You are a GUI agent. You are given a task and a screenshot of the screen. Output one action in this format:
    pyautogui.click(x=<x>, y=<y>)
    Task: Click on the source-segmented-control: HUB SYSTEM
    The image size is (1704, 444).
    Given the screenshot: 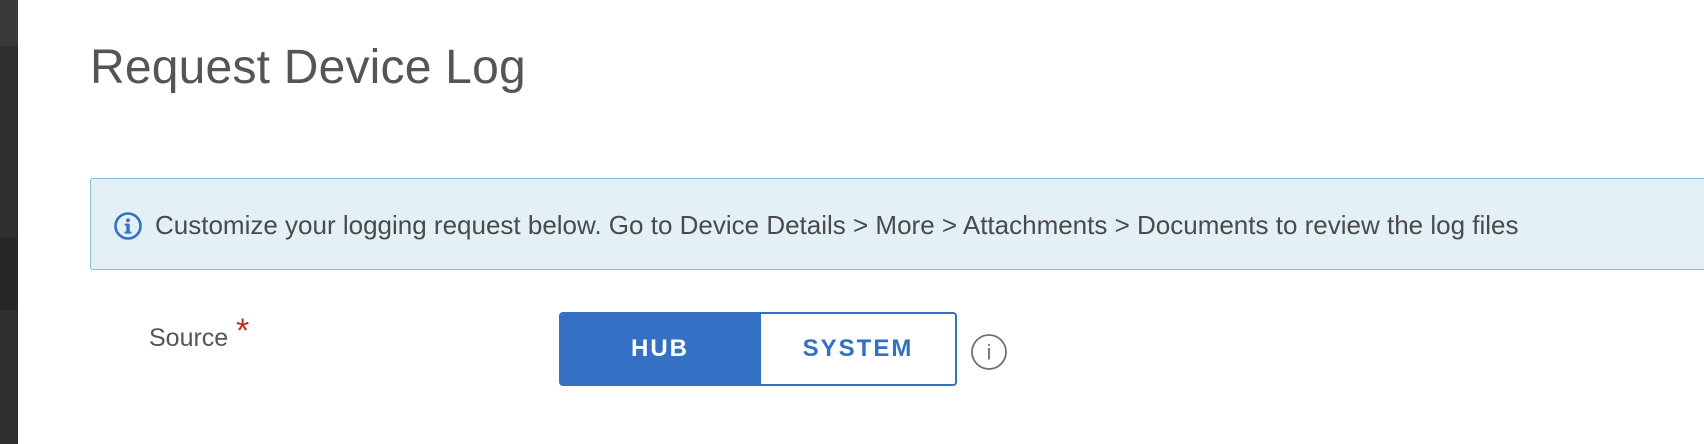 What is the action you would take?
    pyautogui.click(x=758, y=349)
    